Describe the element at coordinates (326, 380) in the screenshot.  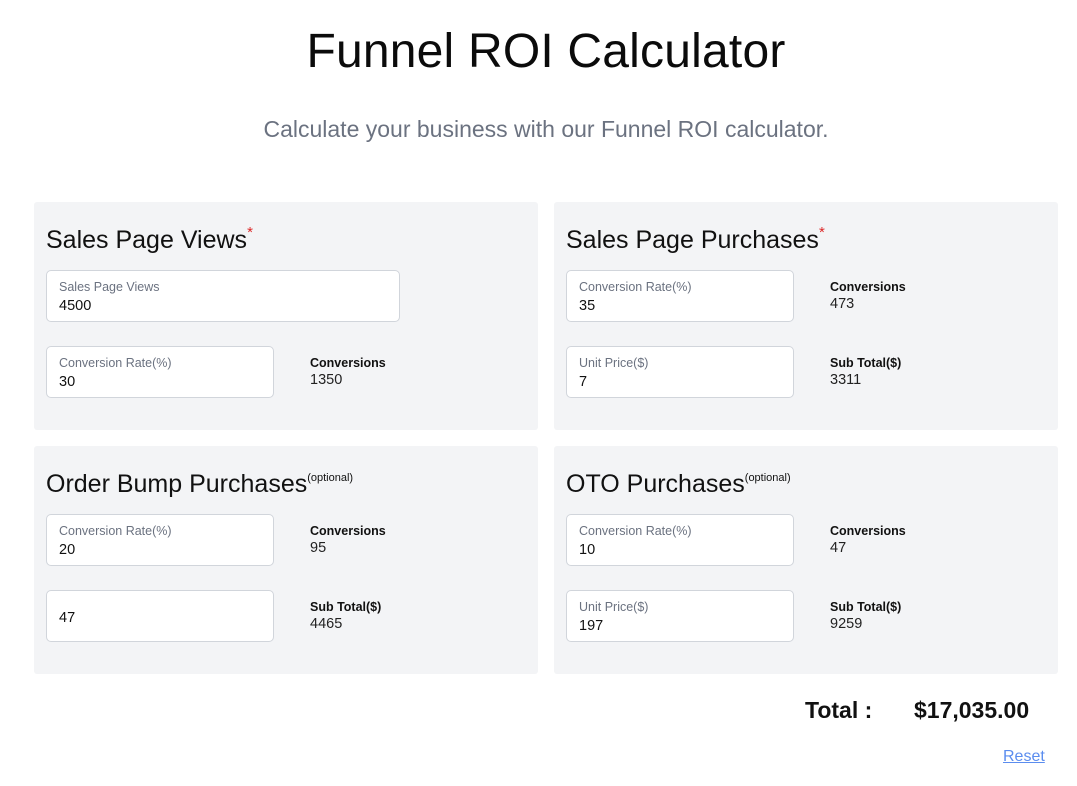
I see `stat-value: 1350` at that location.